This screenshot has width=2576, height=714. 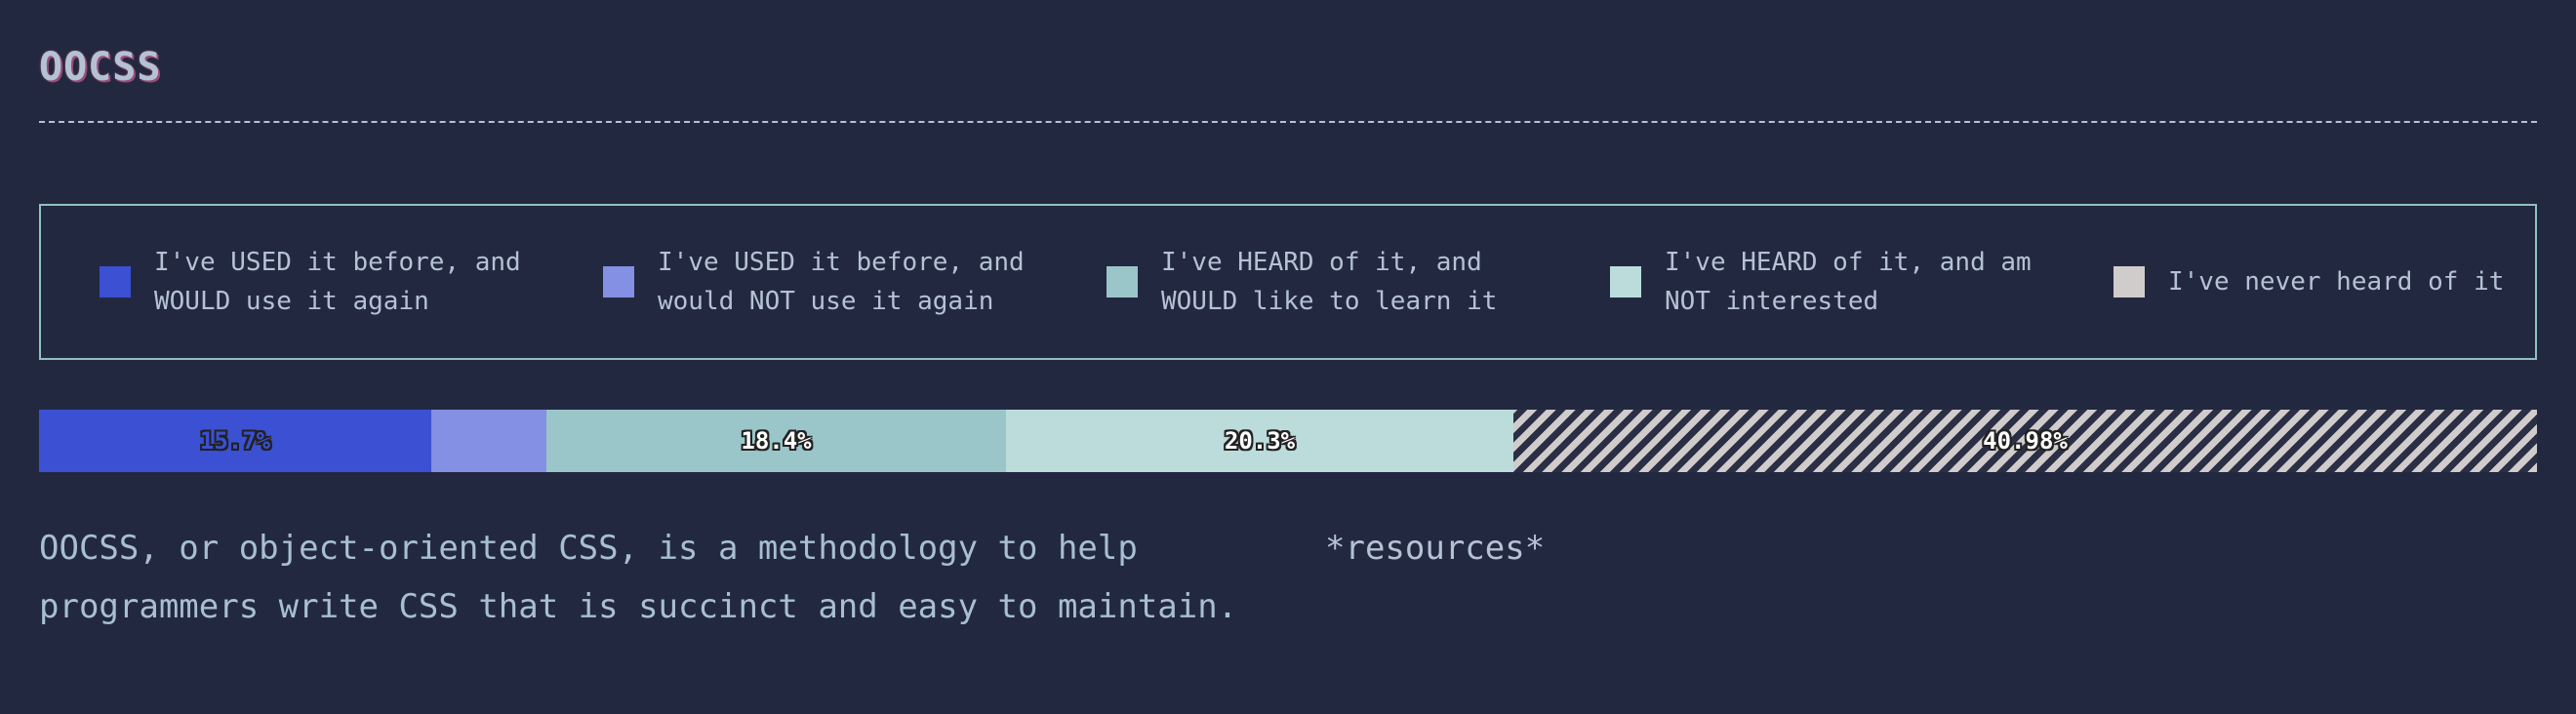 What do you see at coordinates (100, 67) in the screenshot?
I see `page-title: OOCSS` at bounding box center [100, 67].